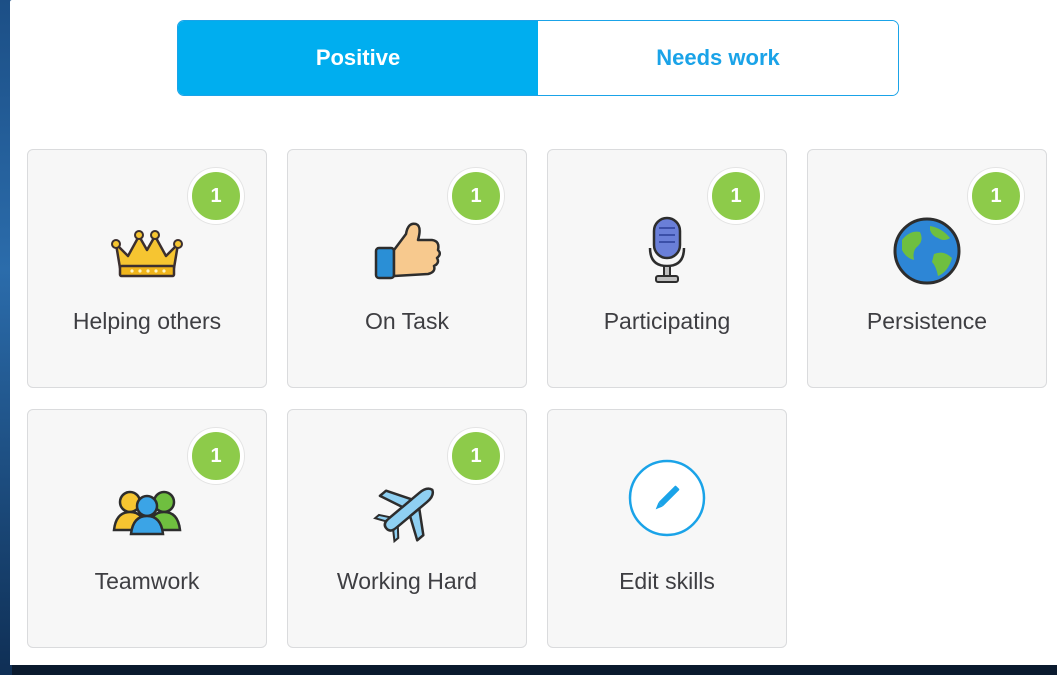 The width and height of the screenshot is (1057, 675). I want to click on skill-tile-working-hard: 1 Working Hard, so click(407, 528).